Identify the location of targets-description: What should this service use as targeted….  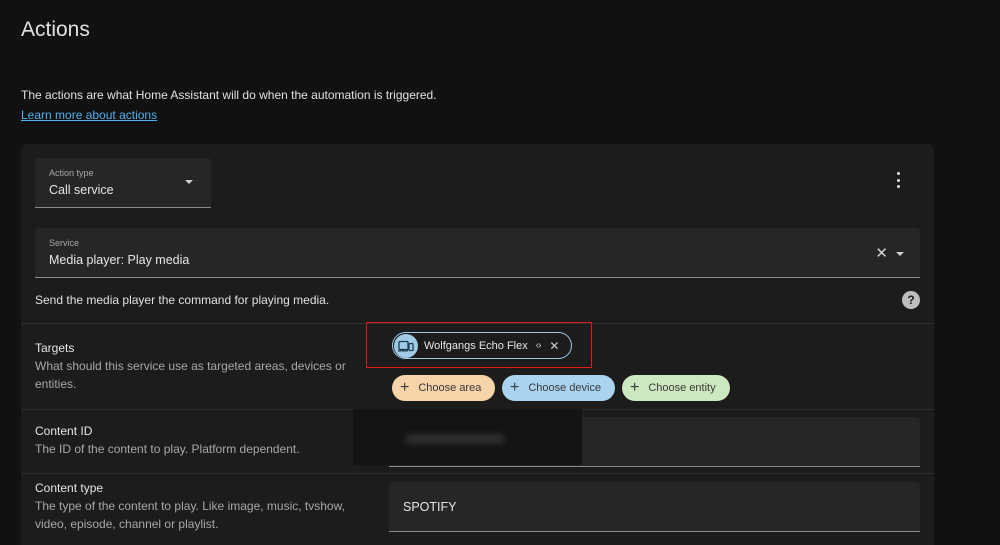
(190, 375).